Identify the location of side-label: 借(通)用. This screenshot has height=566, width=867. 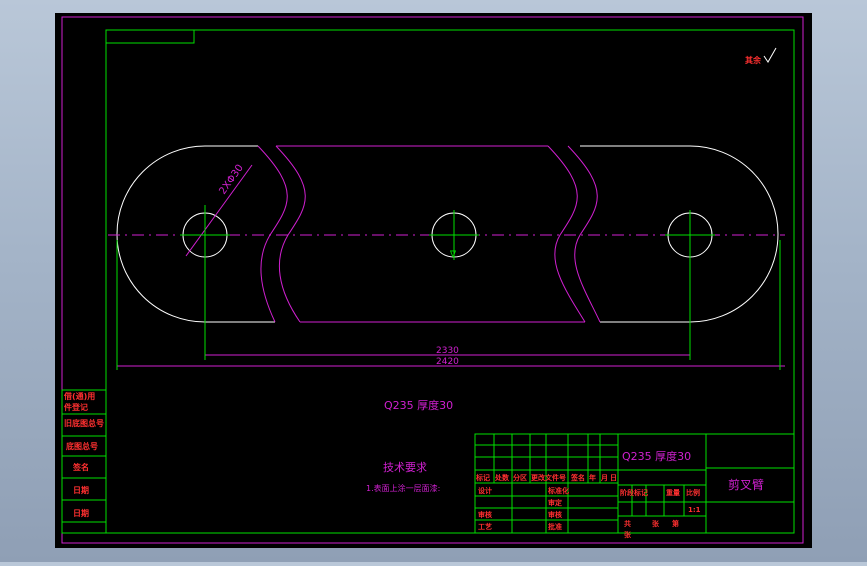
(79, 396).